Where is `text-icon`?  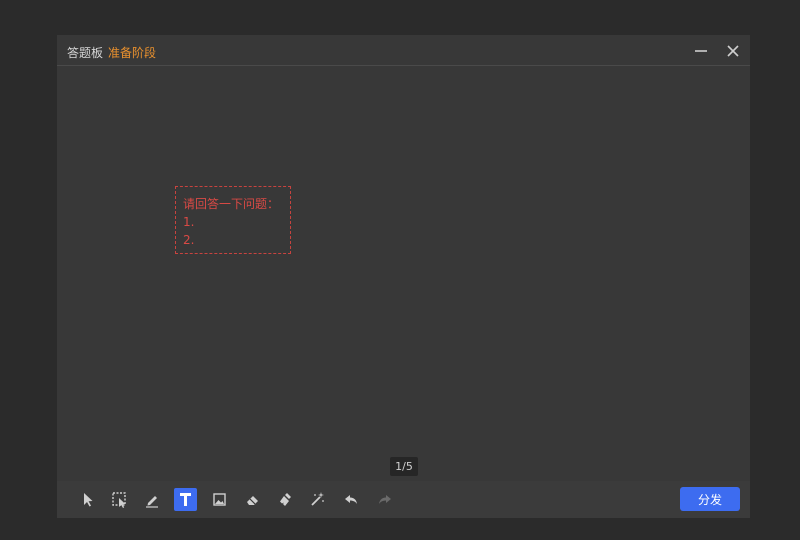
text-icon is located at coordinates (185, 499).